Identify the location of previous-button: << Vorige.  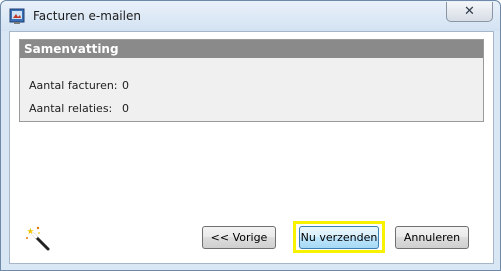
(239, 237).